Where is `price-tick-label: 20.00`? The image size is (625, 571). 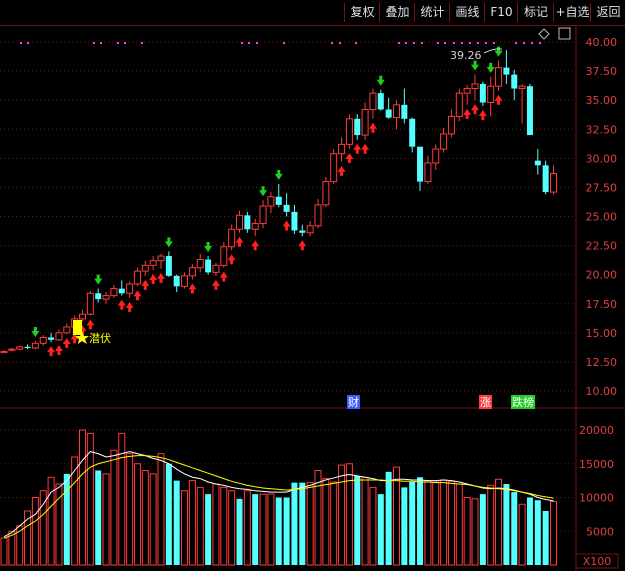
price-tick-label: 20.00 is located at coordinates (602, 275).